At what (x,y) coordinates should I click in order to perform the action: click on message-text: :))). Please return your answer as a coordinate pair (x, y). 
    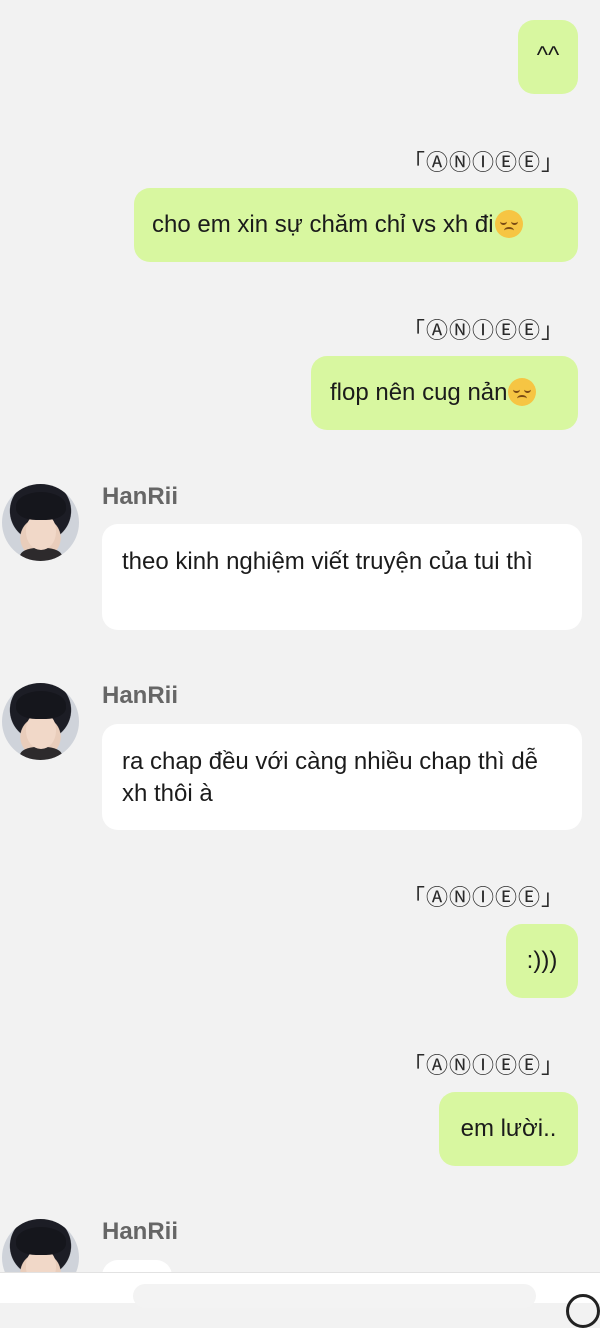
    Looking at the image, I should click on (542, 960).